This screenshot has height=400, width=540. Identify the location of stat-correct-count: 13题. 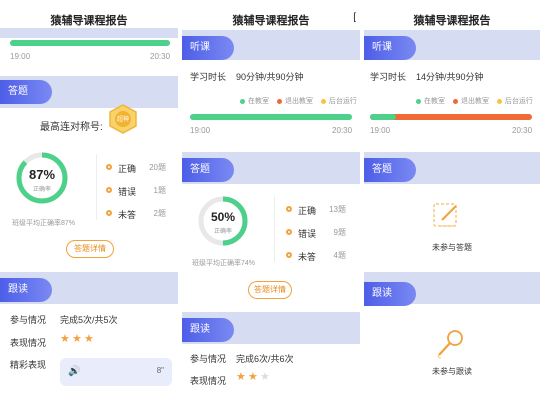
(337, 209).